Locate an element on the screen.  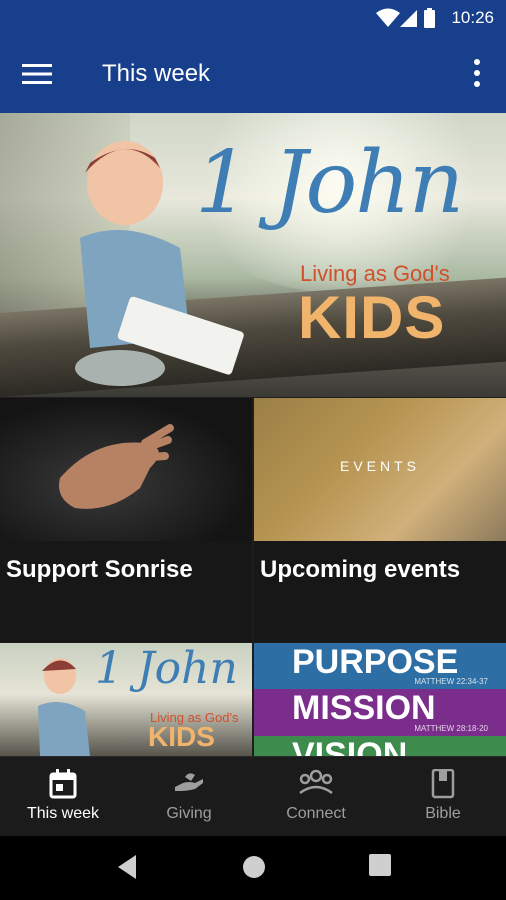
band-mission-word: MISSION is located at coordinates (364, 708).